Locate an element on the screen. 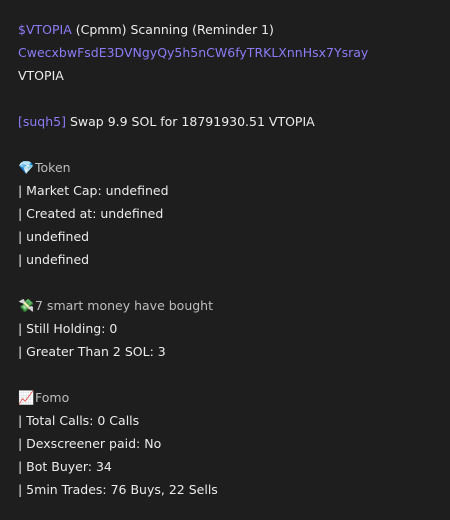 The image size is (450, 520). token-name: VTOPIA is located at coordinates (41, 75).